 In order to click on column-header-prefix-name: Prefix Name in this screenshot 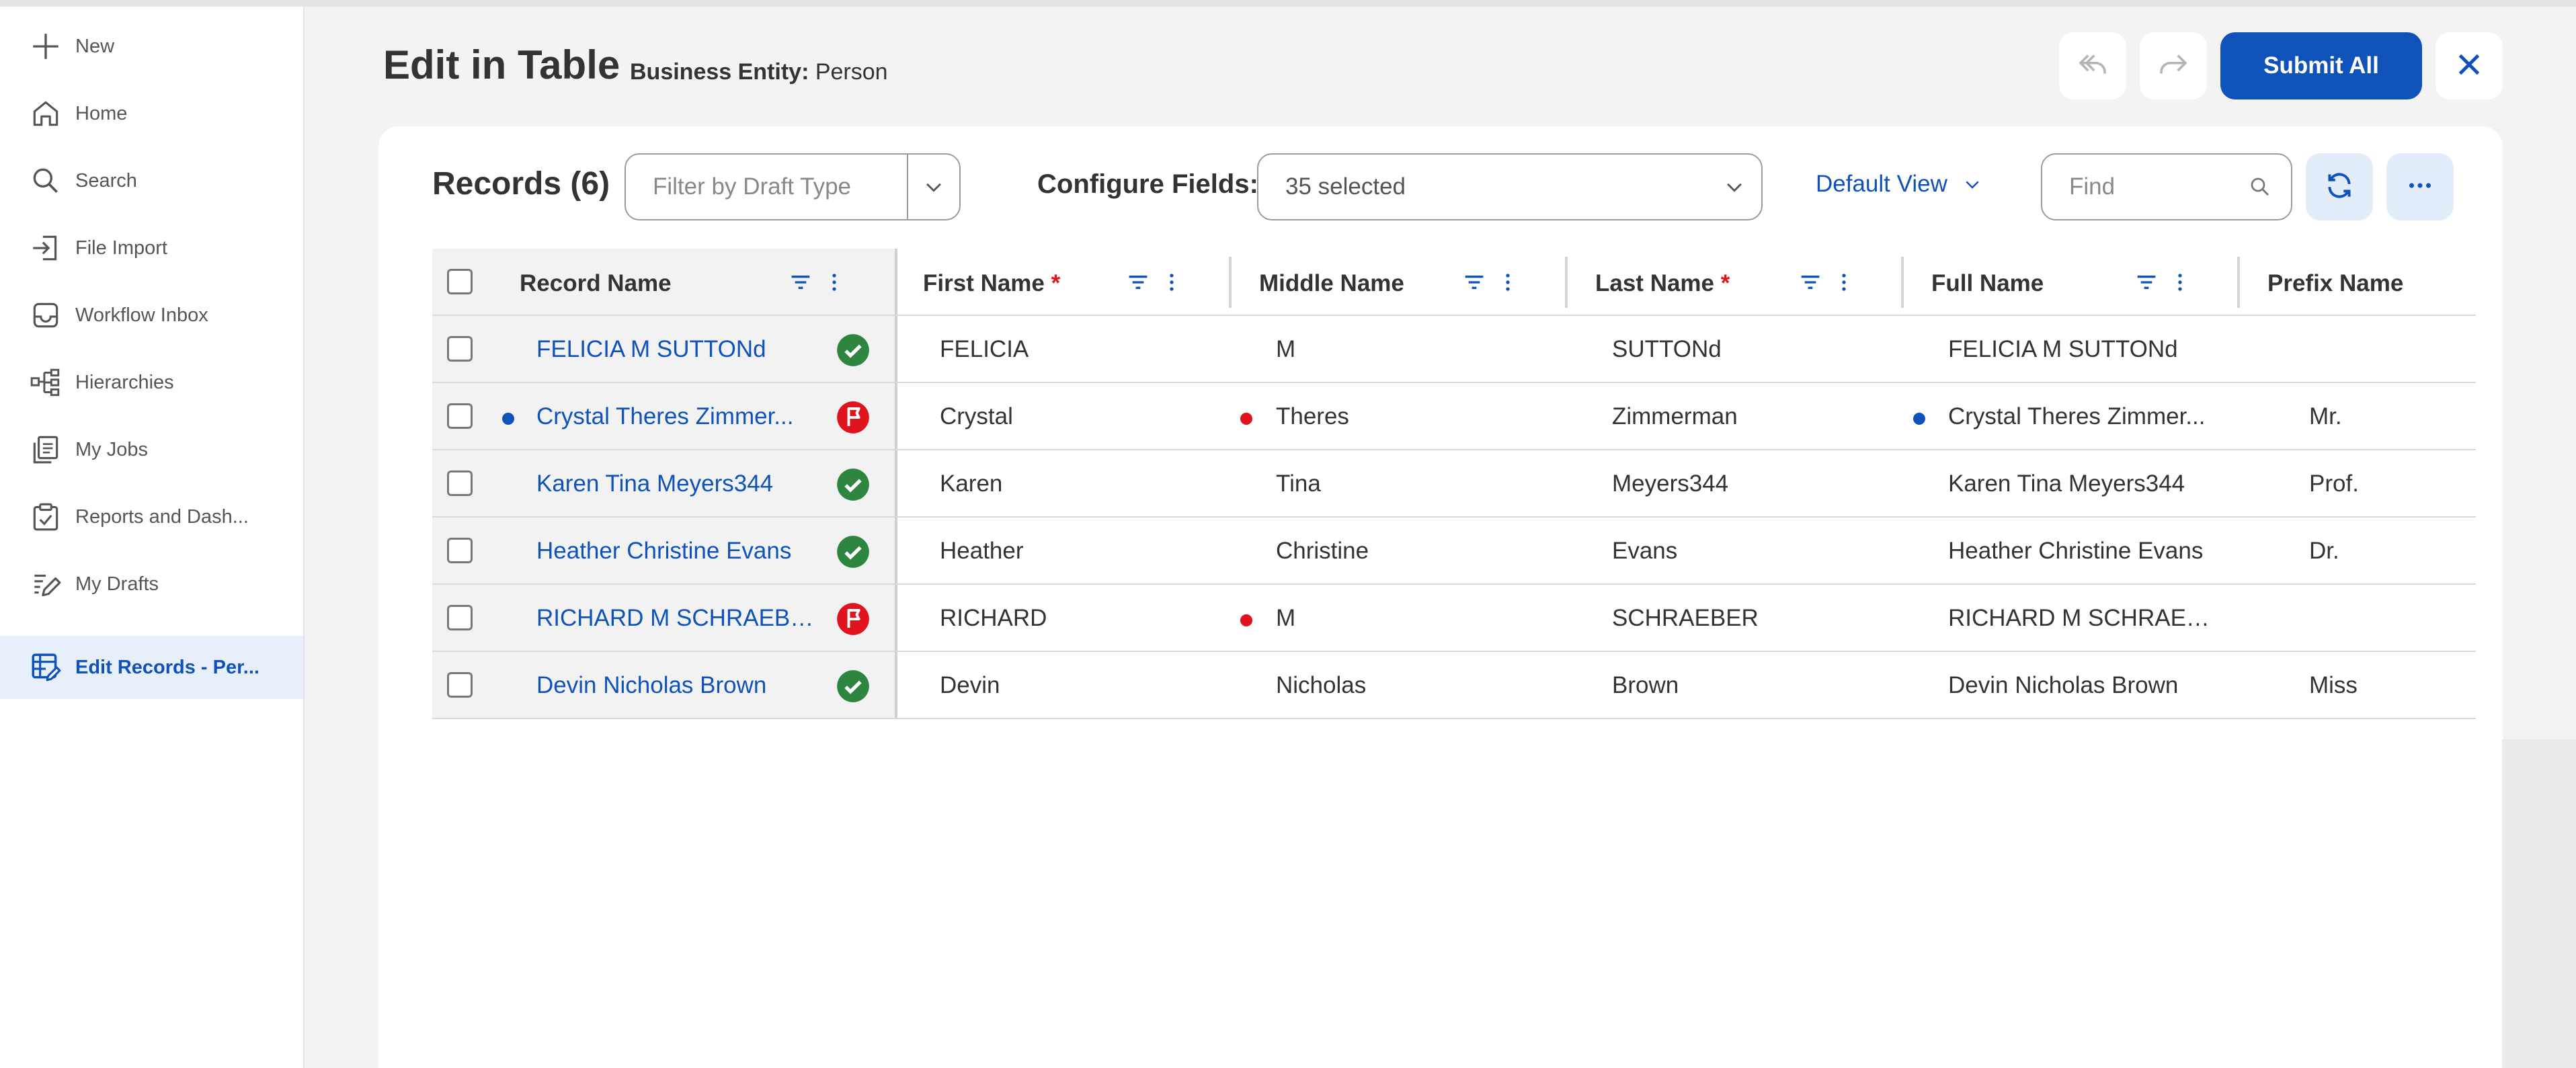, I will do `click(2335, 283)`.